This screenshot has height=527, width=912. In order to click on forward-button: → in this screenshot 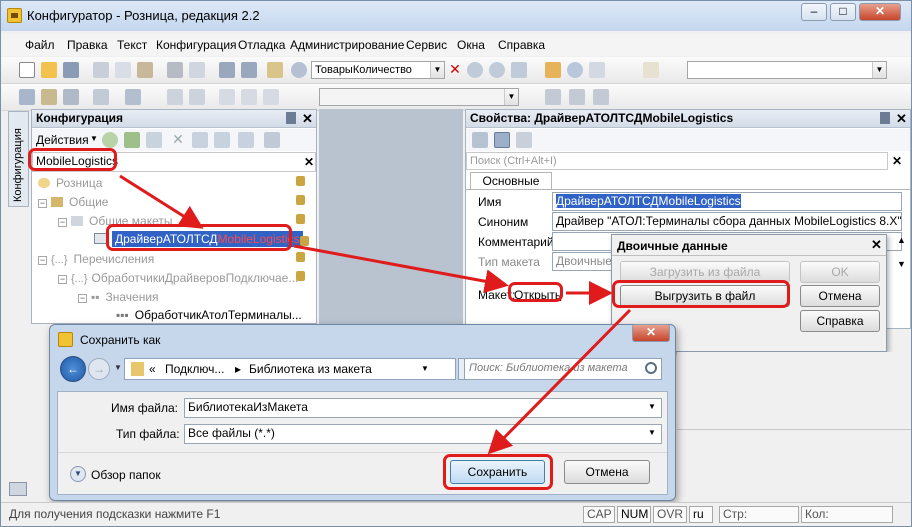, I will do `click(99, 369)`.